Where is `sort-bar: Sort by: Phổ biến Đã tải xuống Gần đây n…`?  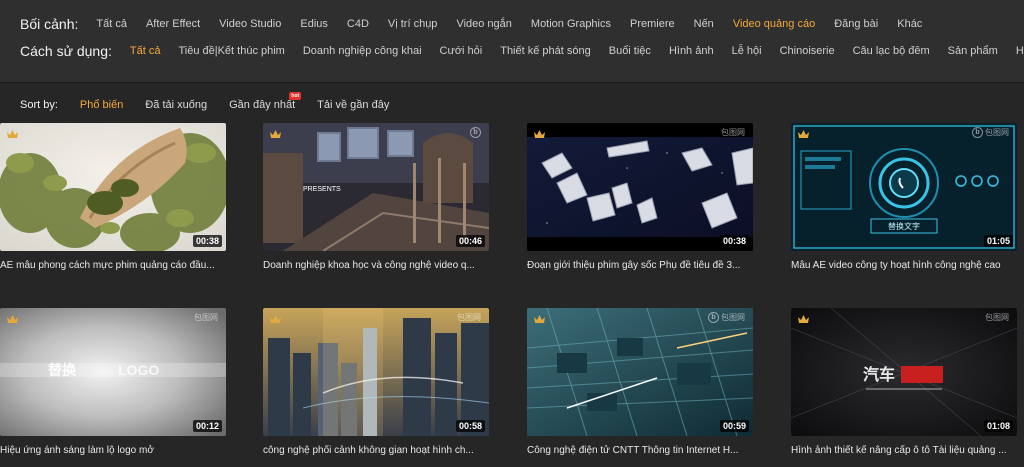
sort-bar: Sort by: Phổ biến Đã tải xuống Gần đây n… is located at coordinates (215, 101).